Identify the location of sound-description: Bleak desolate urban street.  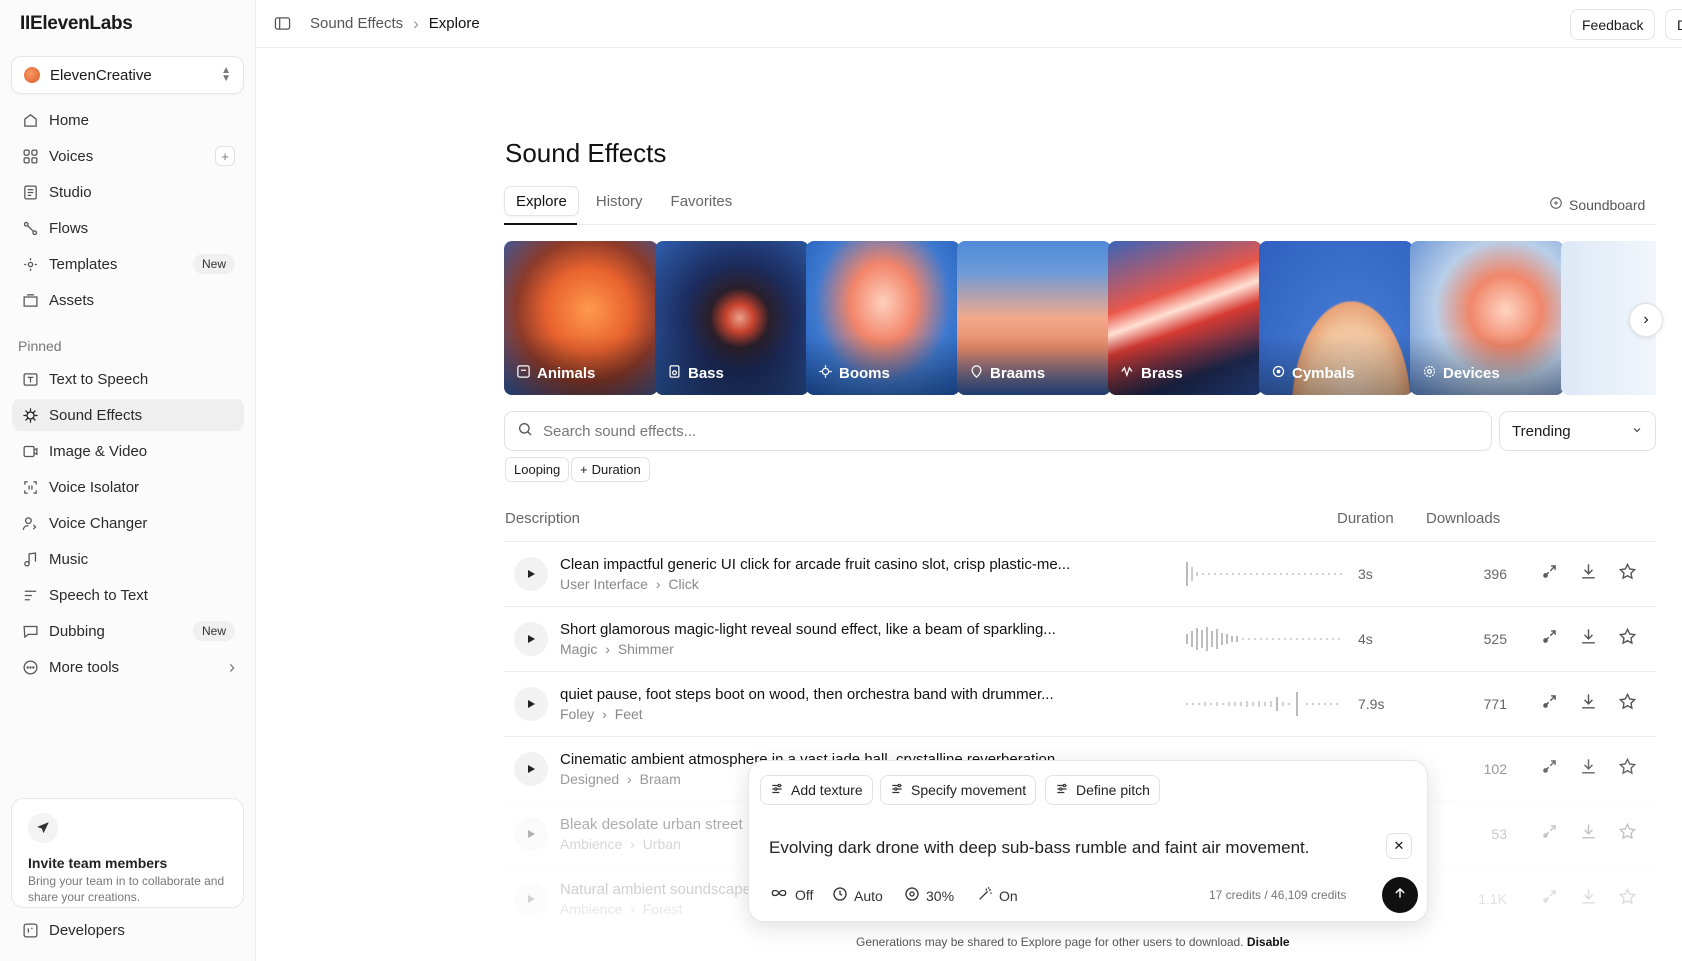
(651, 824).